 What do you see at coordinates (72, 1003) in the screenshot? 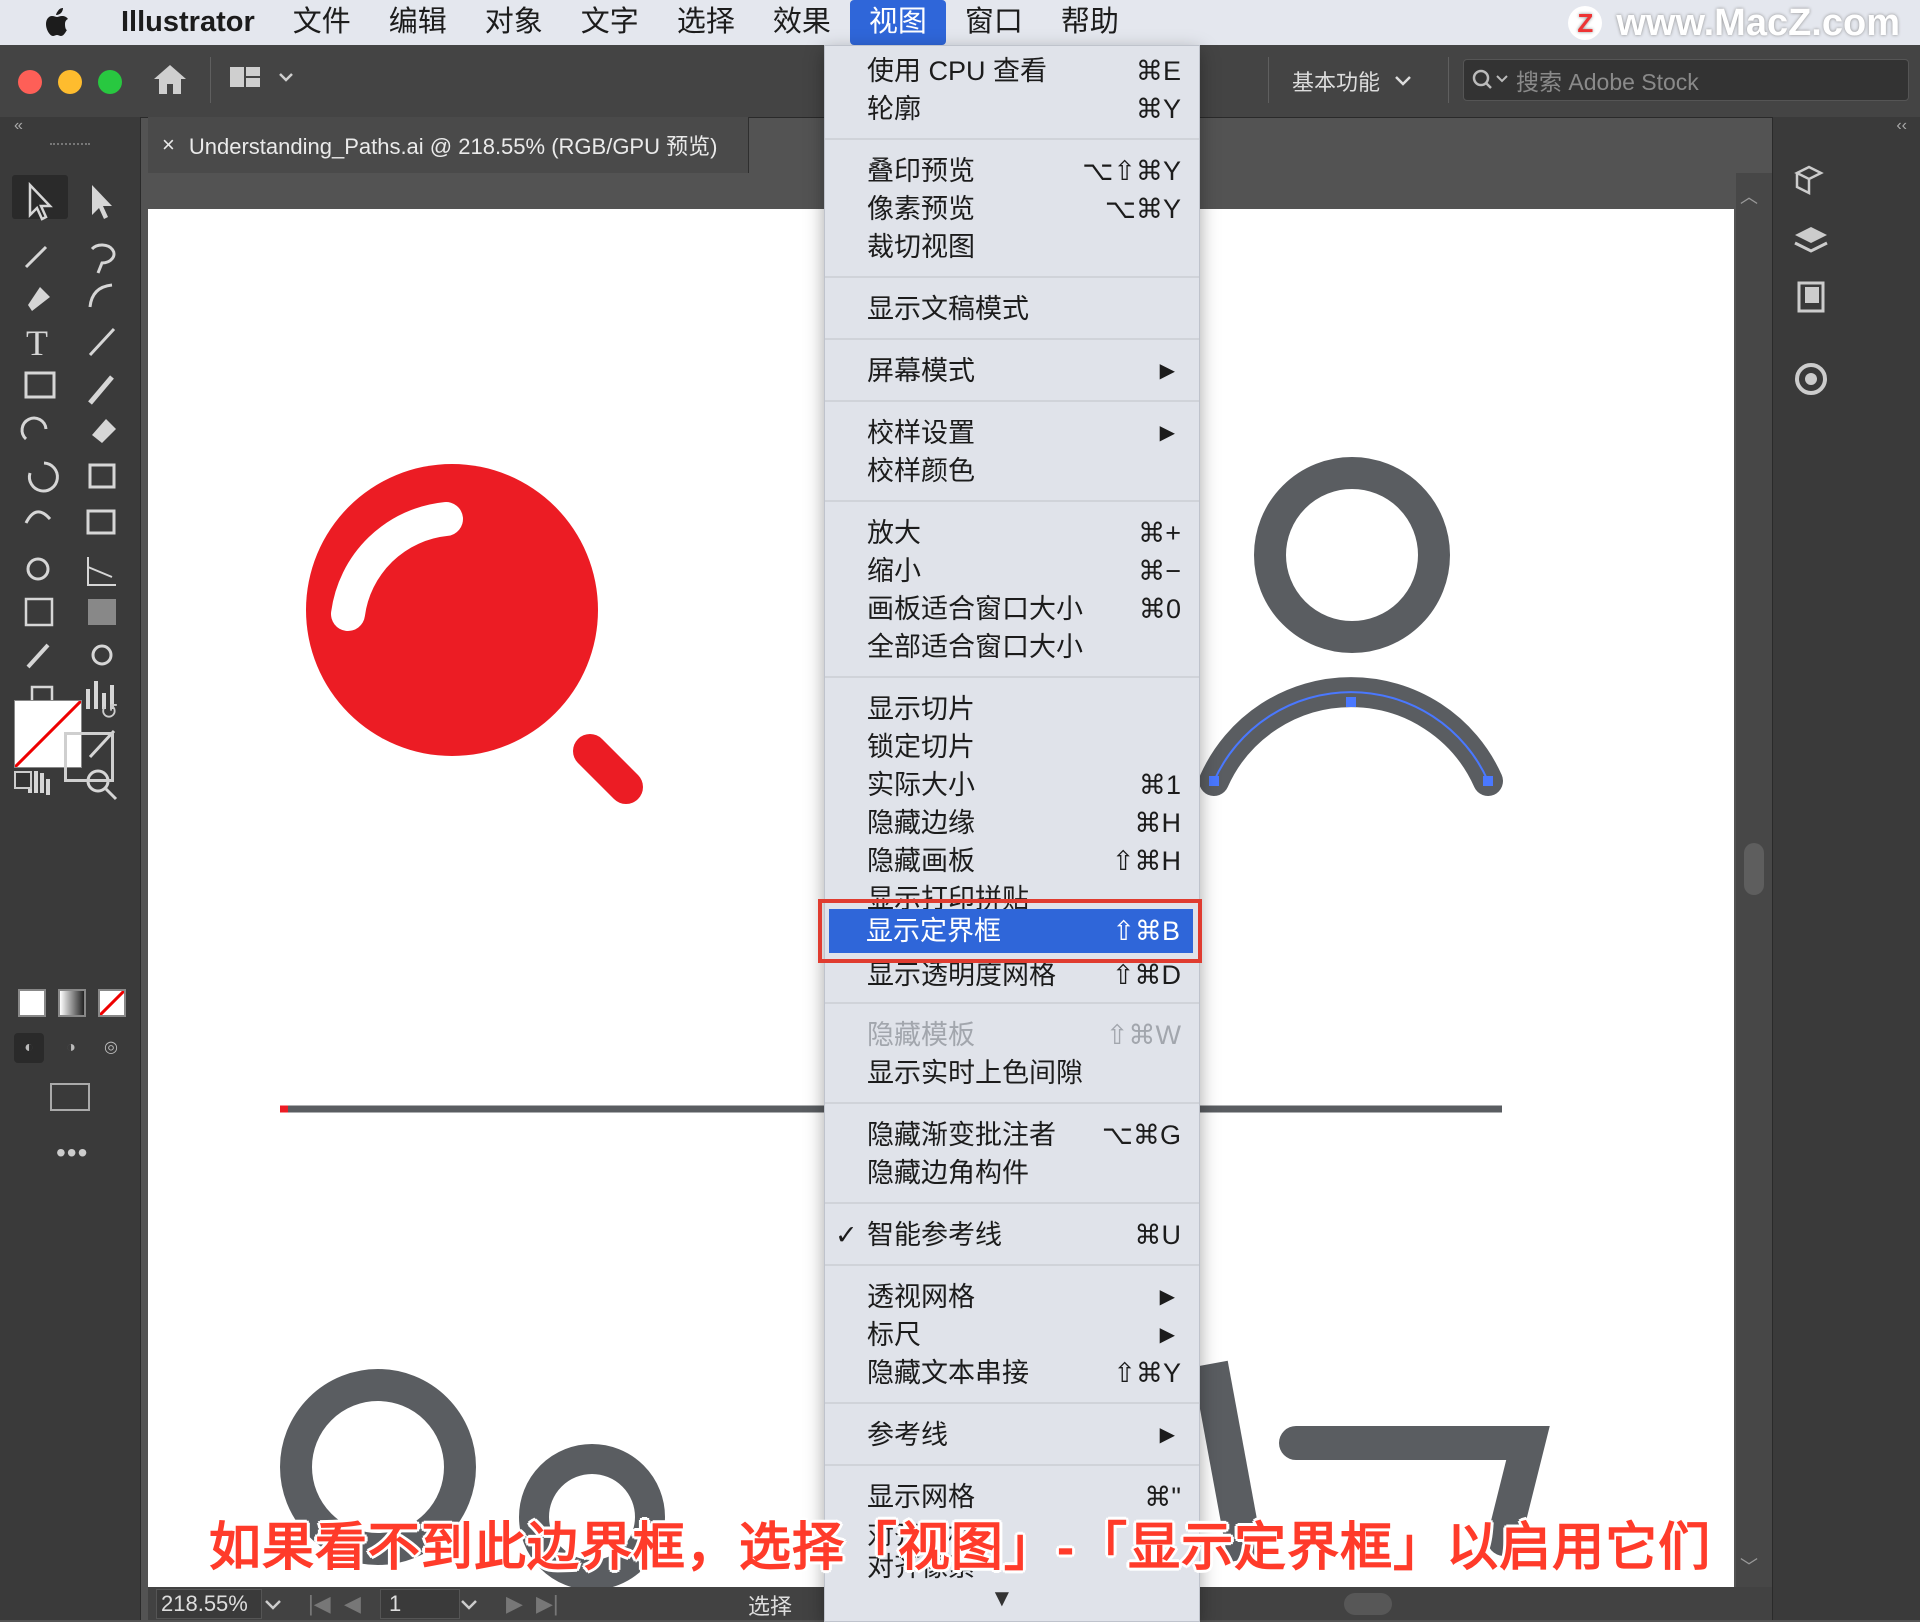
I see `color-mode-gradient` at bounding box center [72, 1003].